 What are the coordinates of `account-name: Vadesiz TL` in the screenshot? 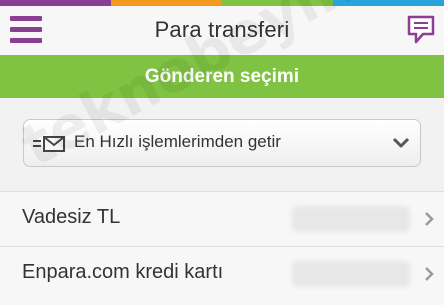 It's located at (71, 217).